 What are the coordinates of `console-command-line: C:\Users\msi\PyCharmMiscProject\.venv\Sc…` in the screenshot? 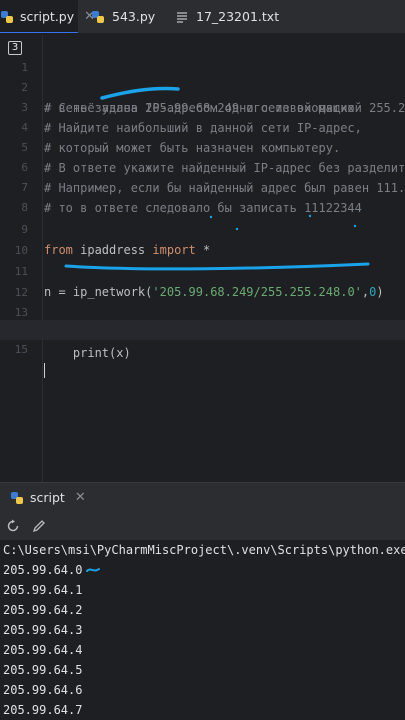 It's located at (204, 550).